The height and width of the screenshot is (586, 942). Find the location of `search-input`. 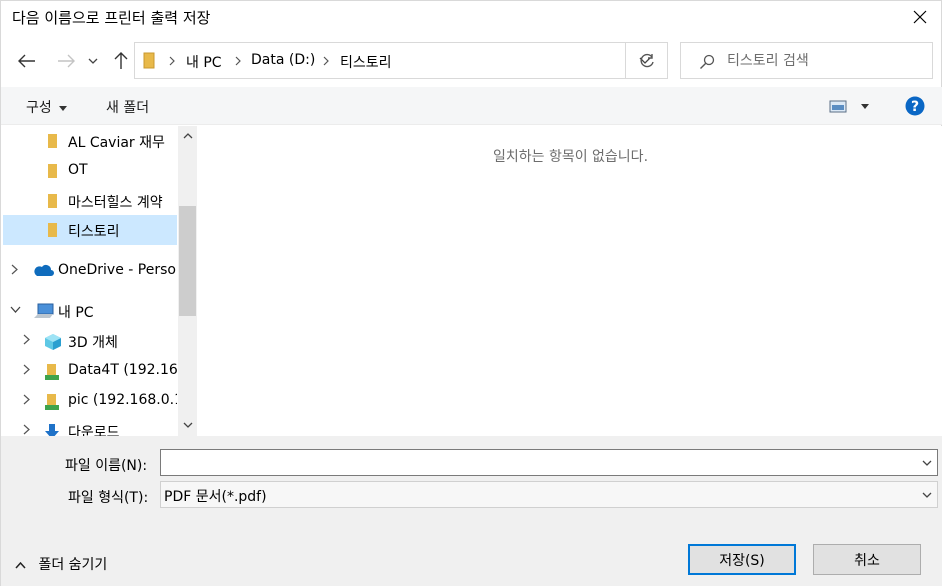

search-input is located at coordinates (822, 61).